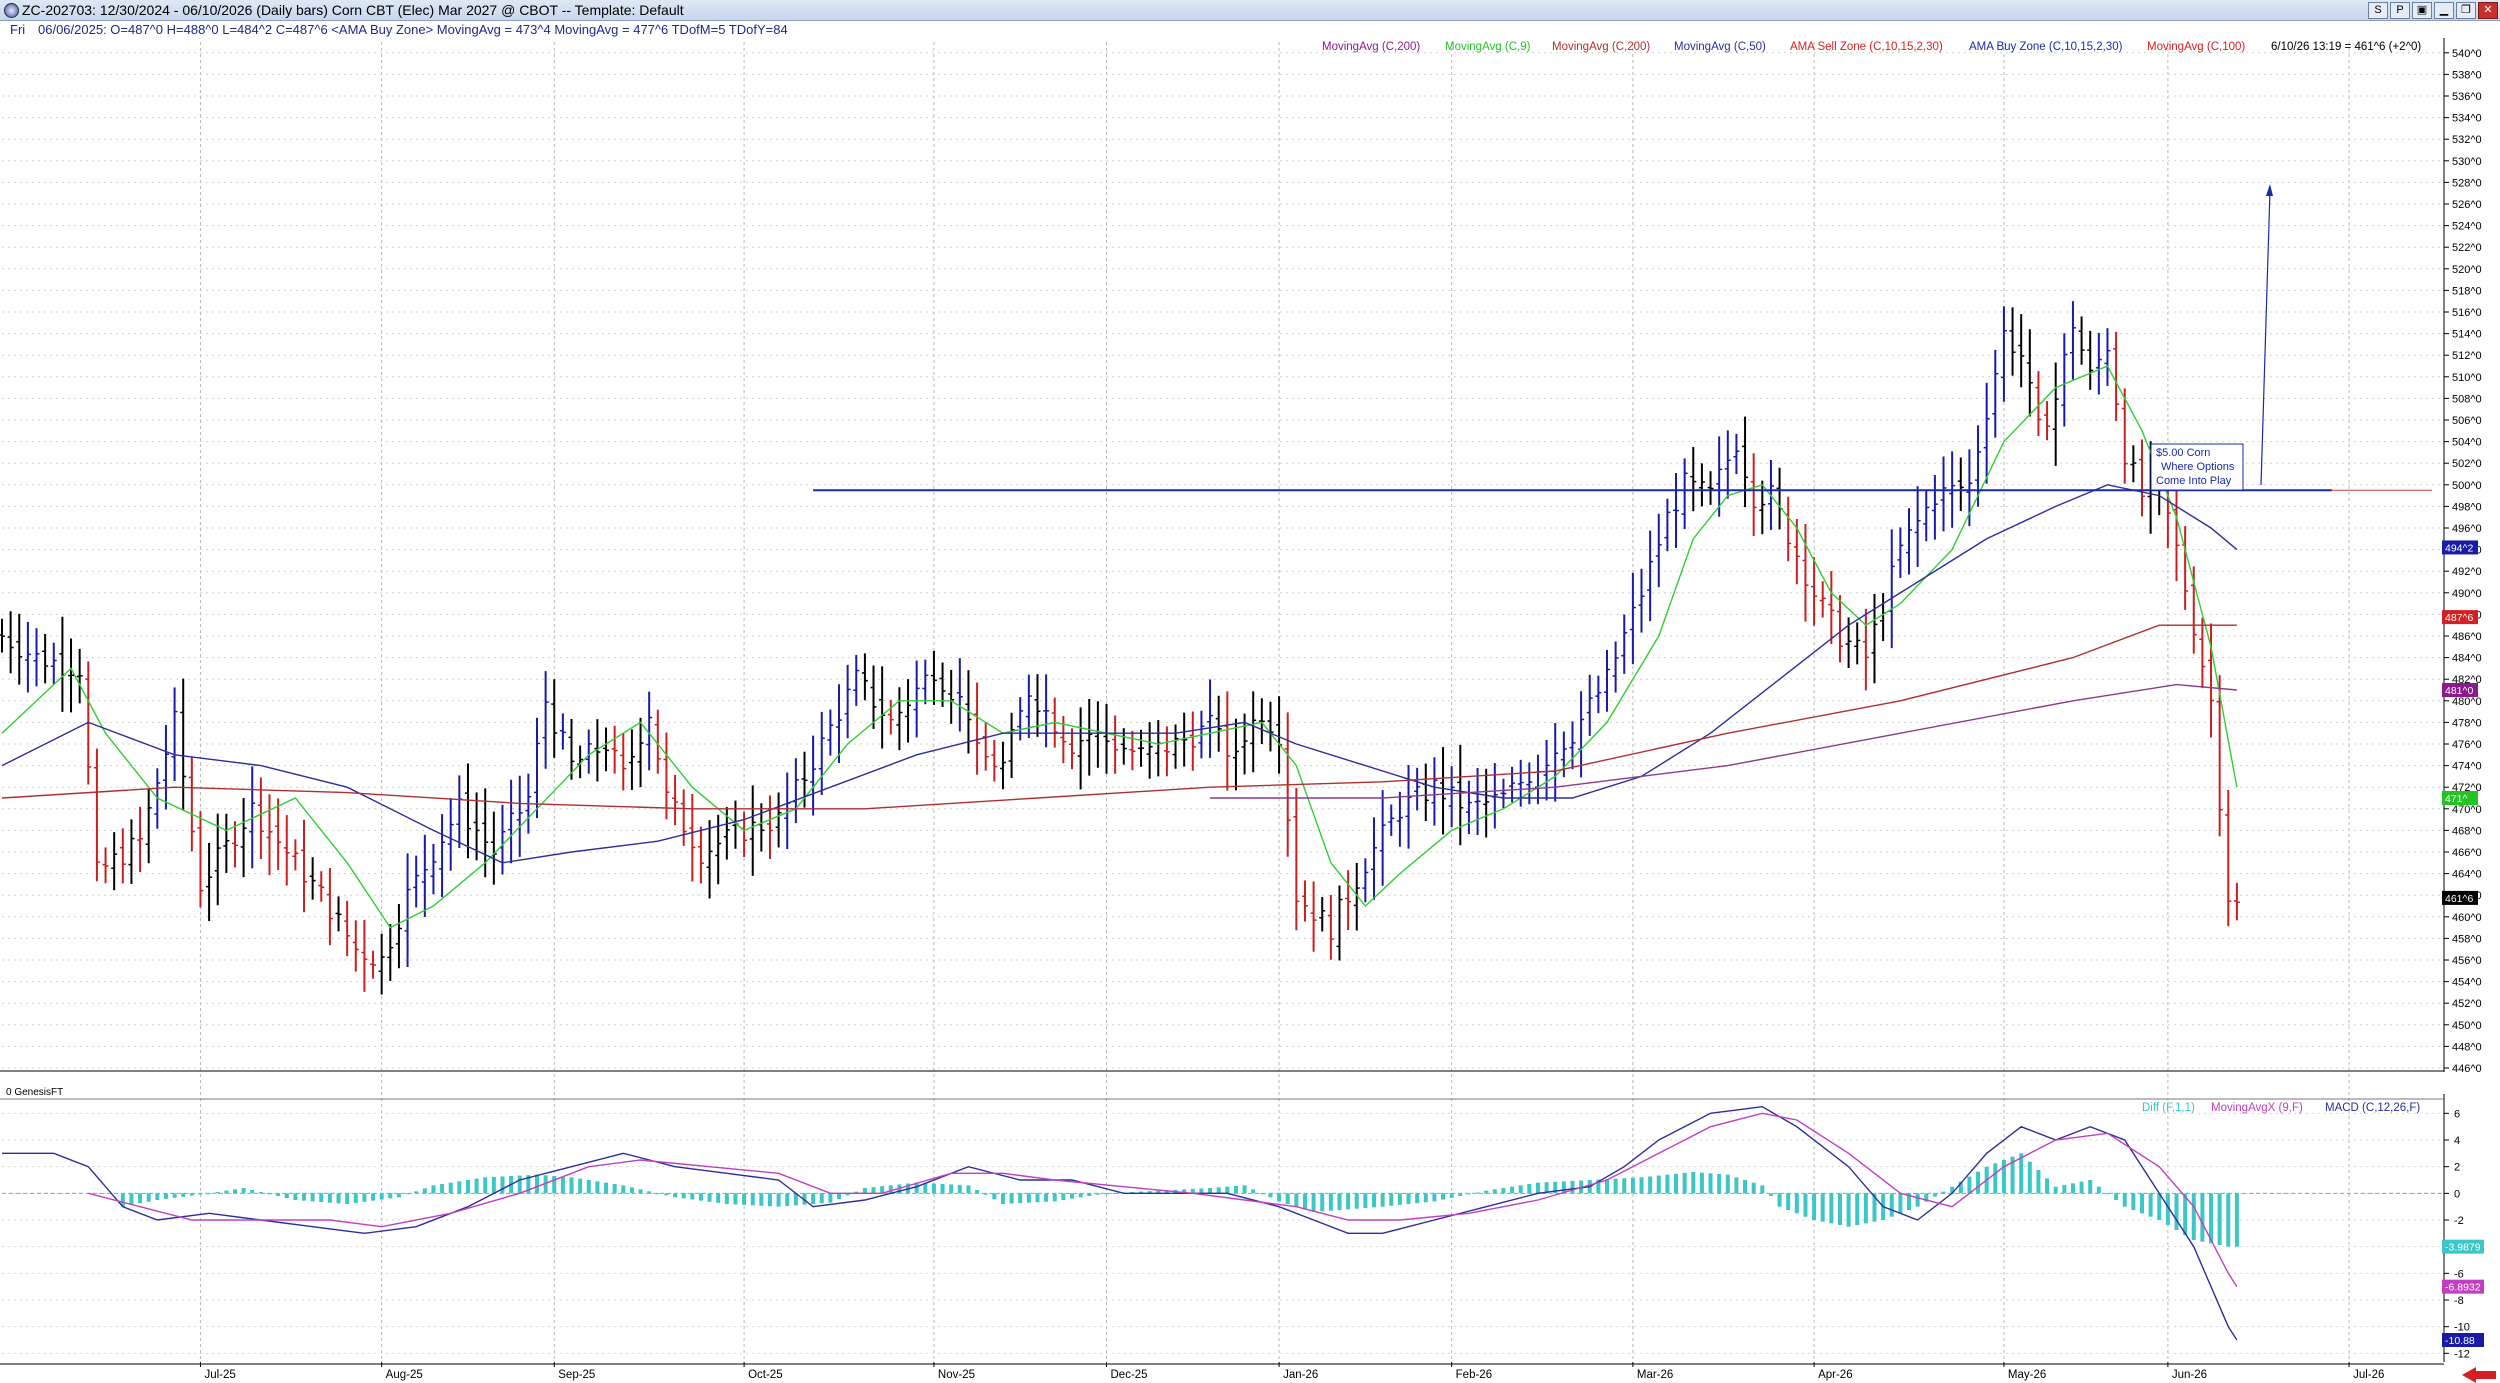  I want to click on x-tick-label: Jan-26, so click(1300, 1375).